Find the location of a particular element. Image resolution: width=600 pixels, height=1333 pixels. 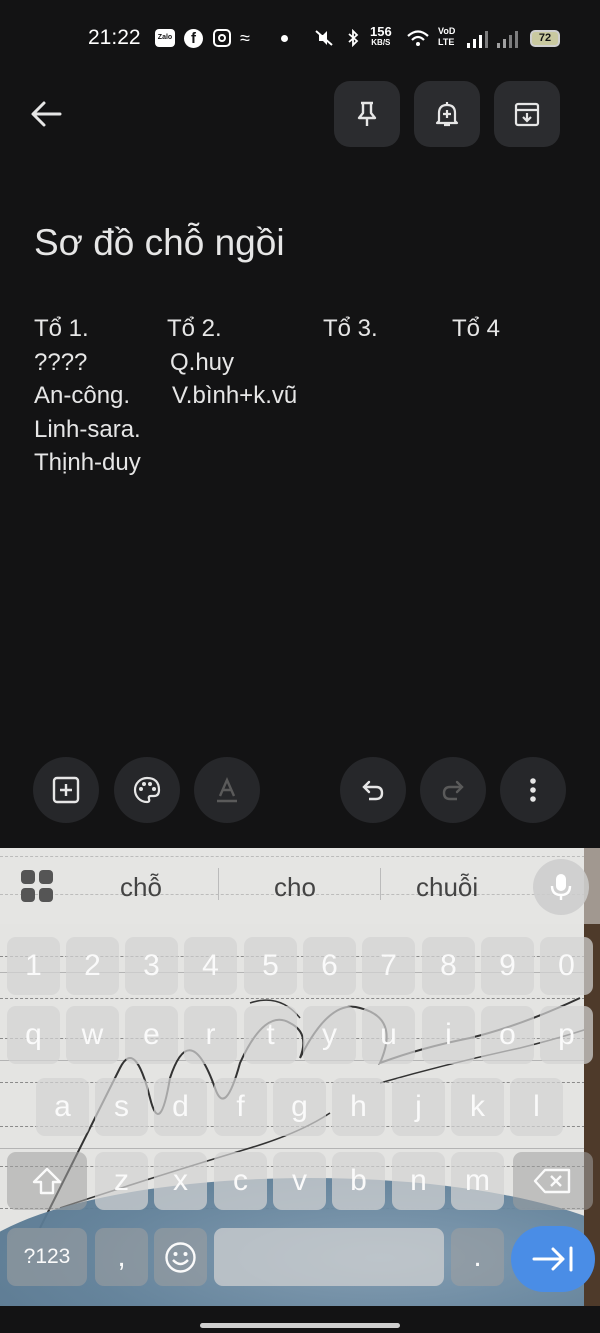

note-row: Thịnh-duy is located at coordinates (294, 463).